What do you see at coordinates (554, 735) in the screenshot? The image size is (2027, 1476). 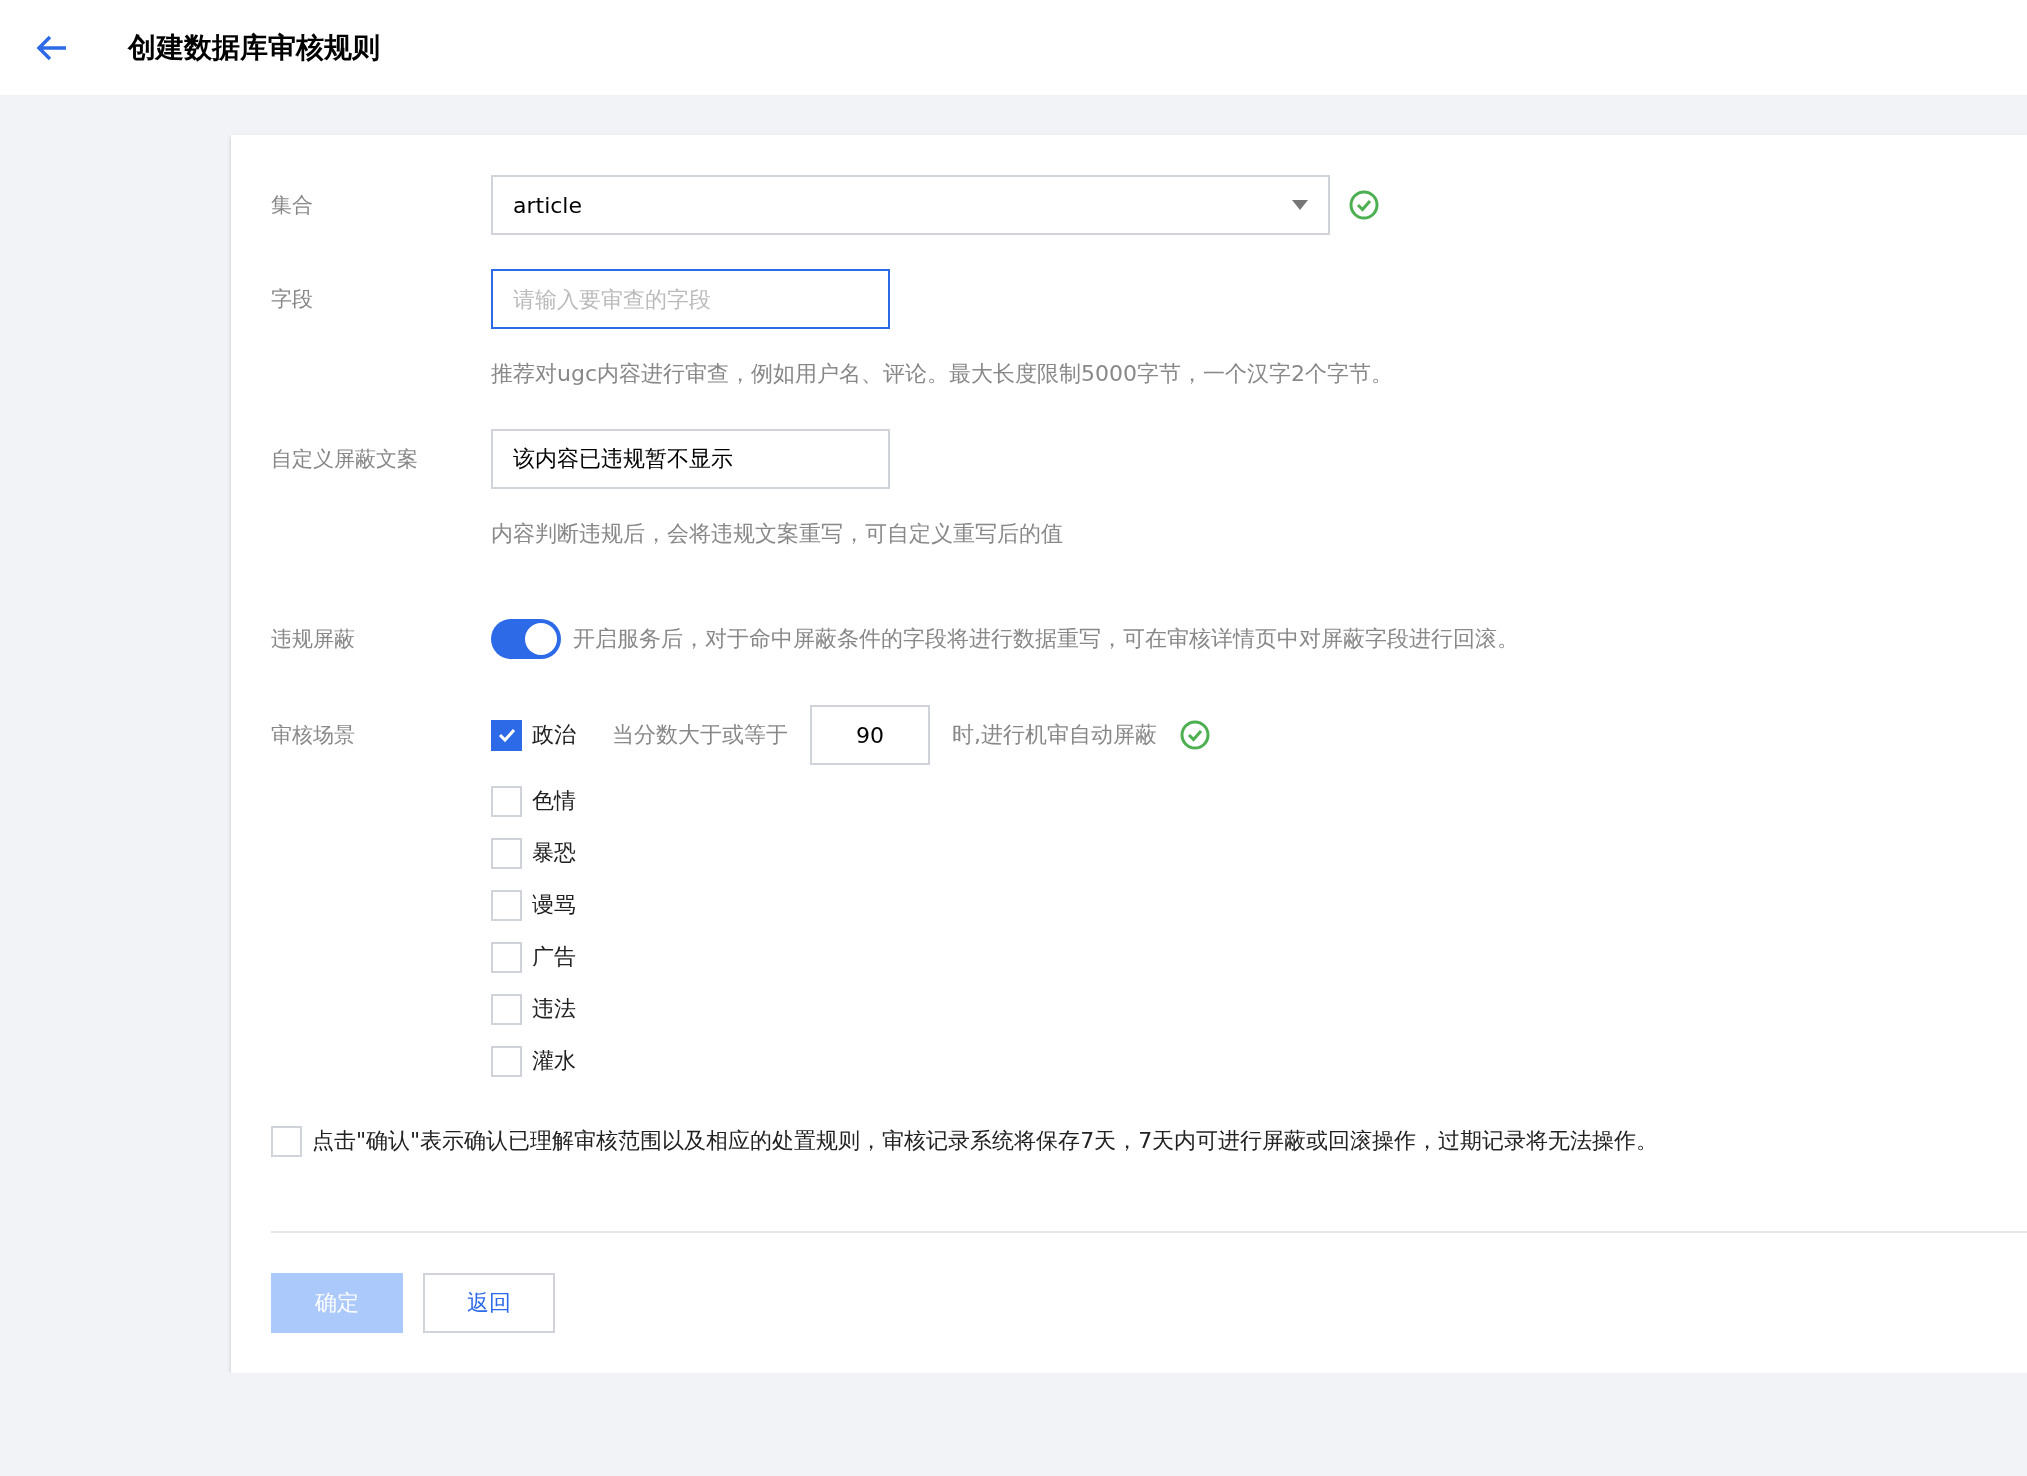 I see `checkbox-label: 政治` at bounding box center [554, 735].